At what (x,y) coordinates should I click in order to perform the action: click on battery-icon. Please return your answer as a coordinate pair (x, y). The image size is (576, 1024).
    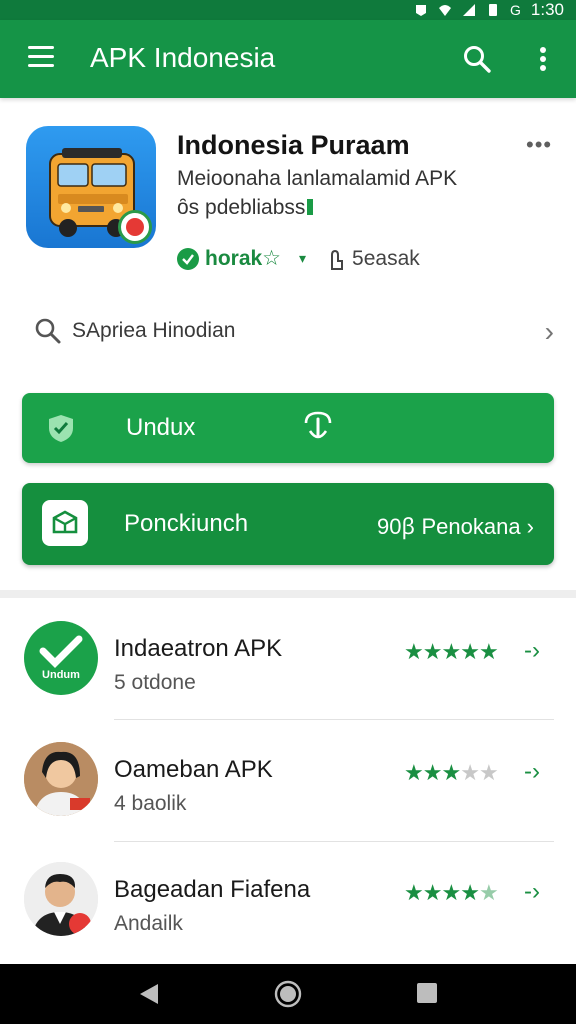
    Looking at the image, I should click on (493, 10).